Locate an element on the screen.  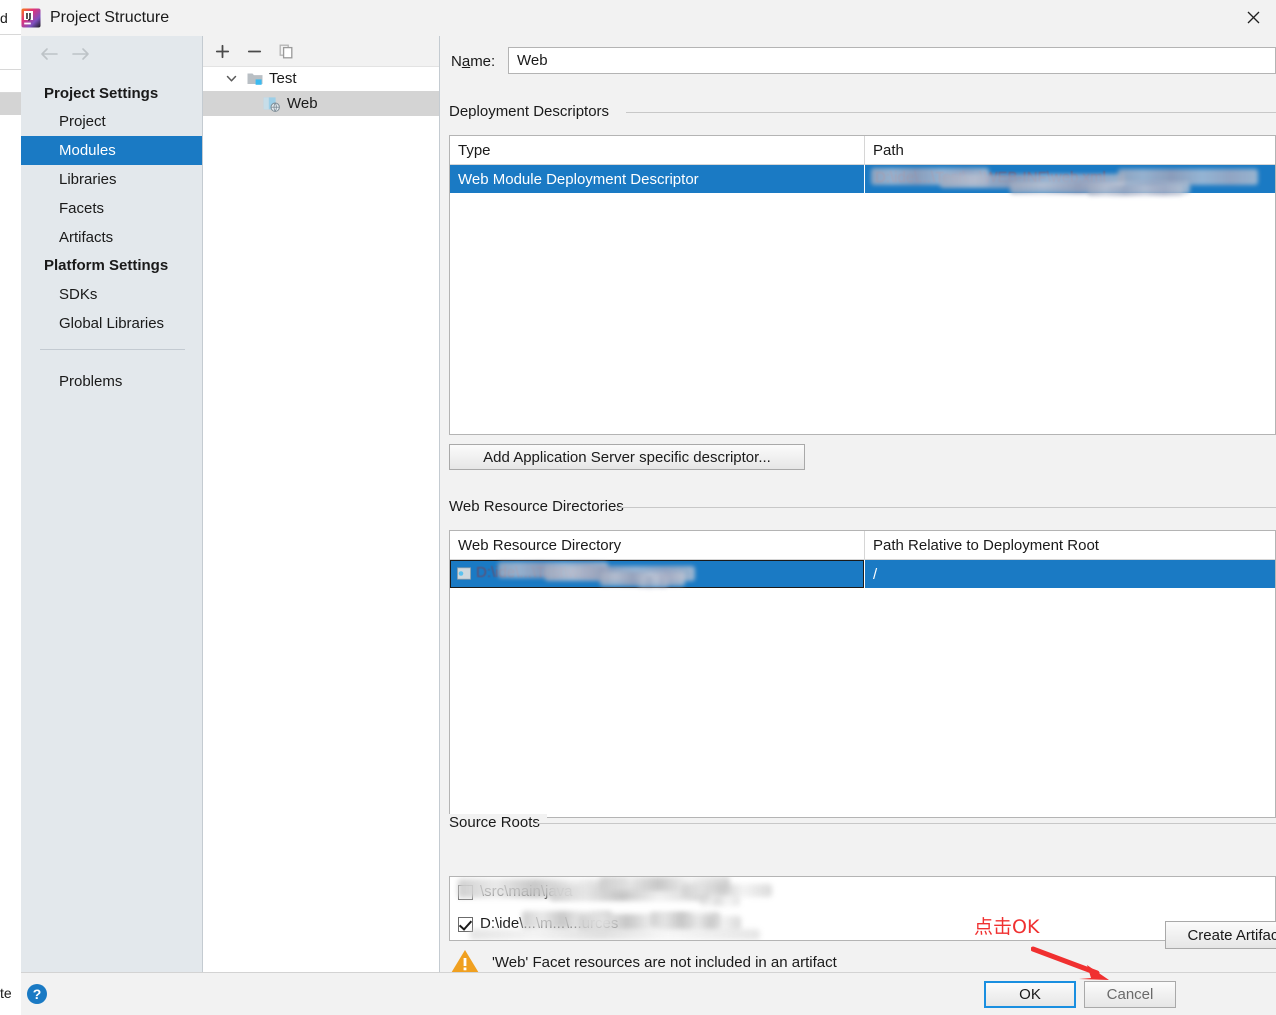
arrow-right-icon is located at coordinates (81, 54).